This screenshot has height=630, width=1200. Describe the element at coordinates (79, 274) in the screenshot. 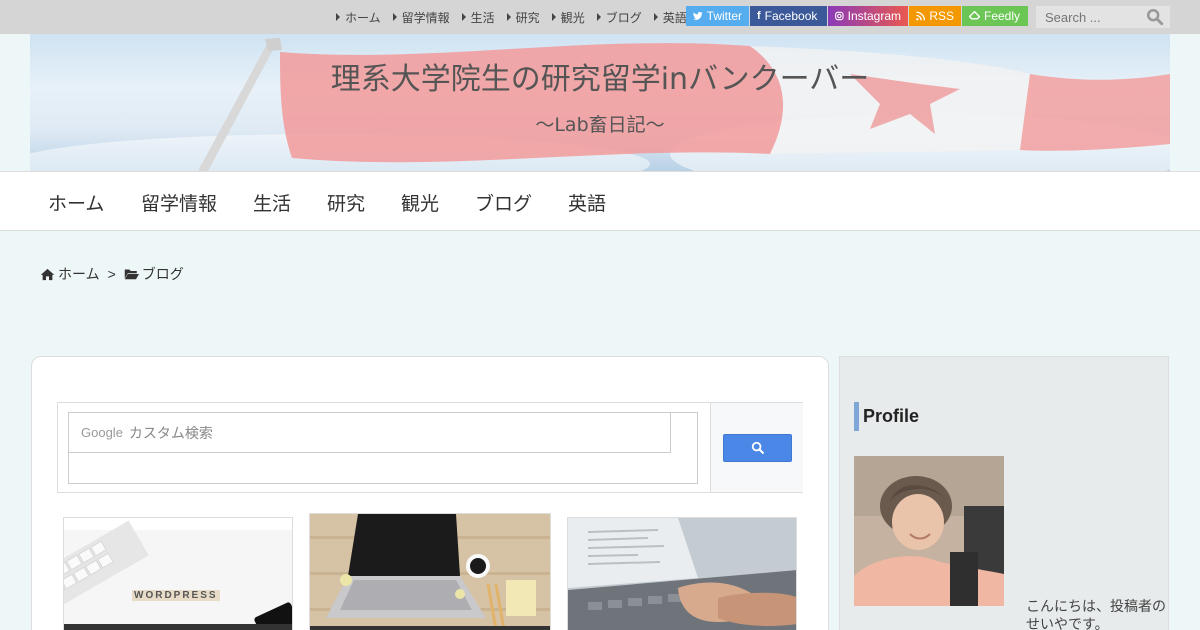

I see `breadcrumb-home: ホーム` at that location.